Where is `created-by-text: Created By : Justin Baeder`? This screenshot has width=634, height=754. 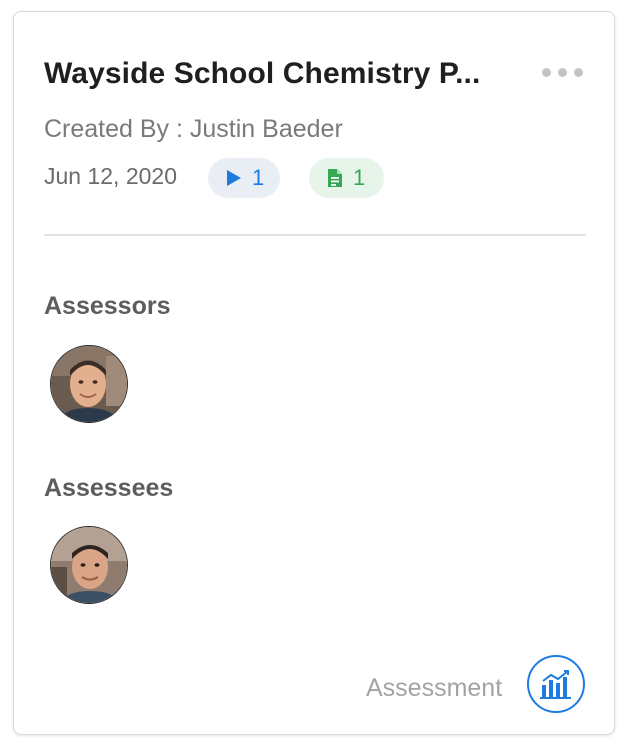
created-by-text: Created By : Justin Baeder is located at coordinates (193, 129).